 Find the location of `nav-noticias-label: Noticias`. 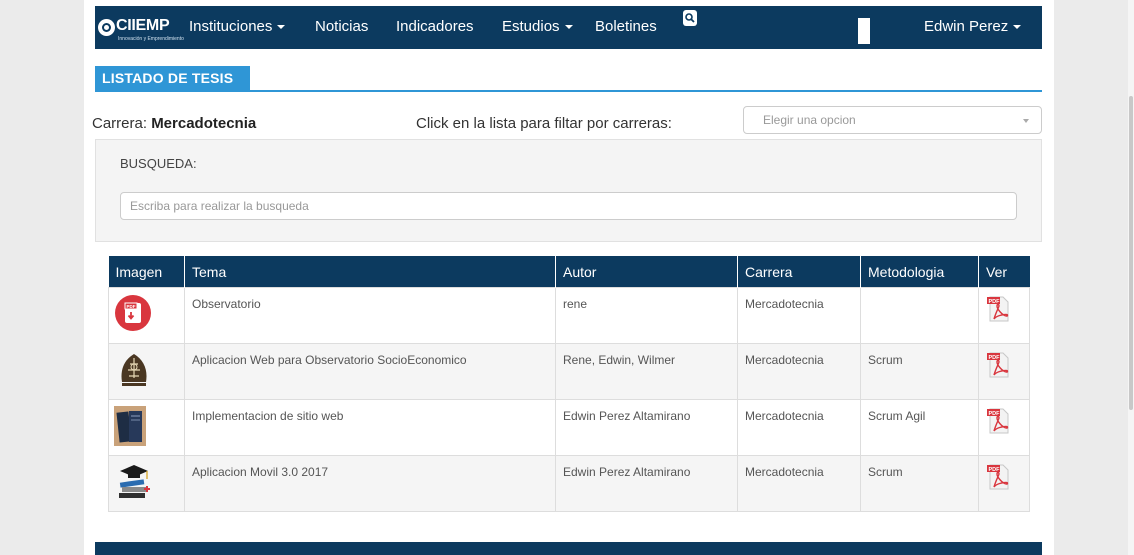

nav-noticias-label: Noticias is located at coordinates (342, 26).